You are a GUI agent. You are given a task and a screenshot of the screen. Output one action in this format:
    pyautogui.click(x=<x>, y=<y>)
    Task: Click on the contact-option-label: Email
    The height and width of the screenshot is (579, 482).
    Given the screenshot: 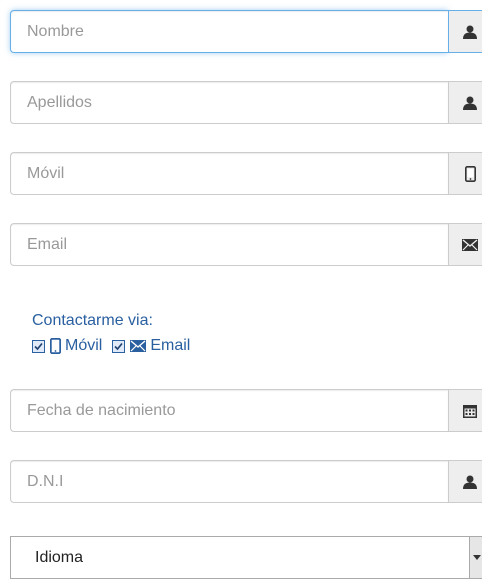 What is the action you would take?
    pyautogui.click(x=170, y=345)
    